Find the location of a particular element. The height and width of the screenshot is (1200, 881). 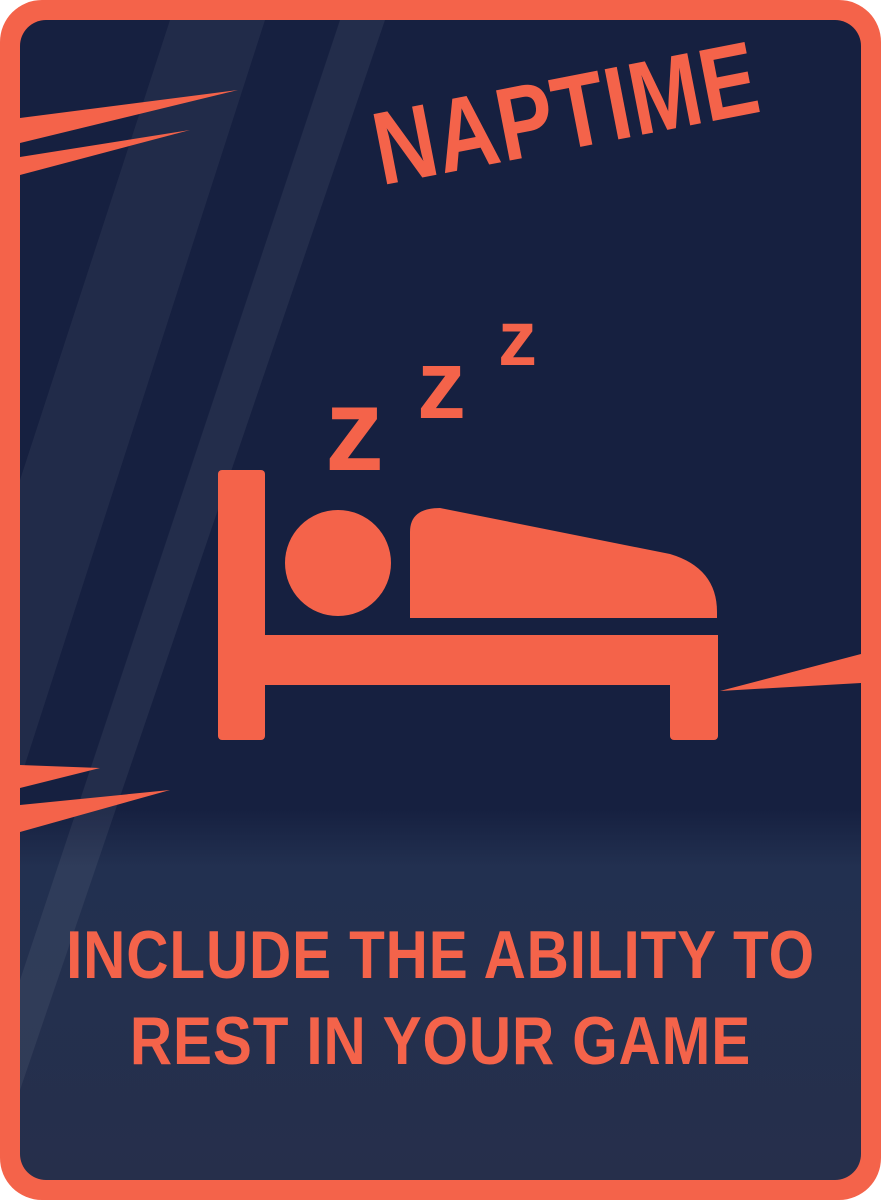

z-large-icon: z is located at coordinates (354, 430).